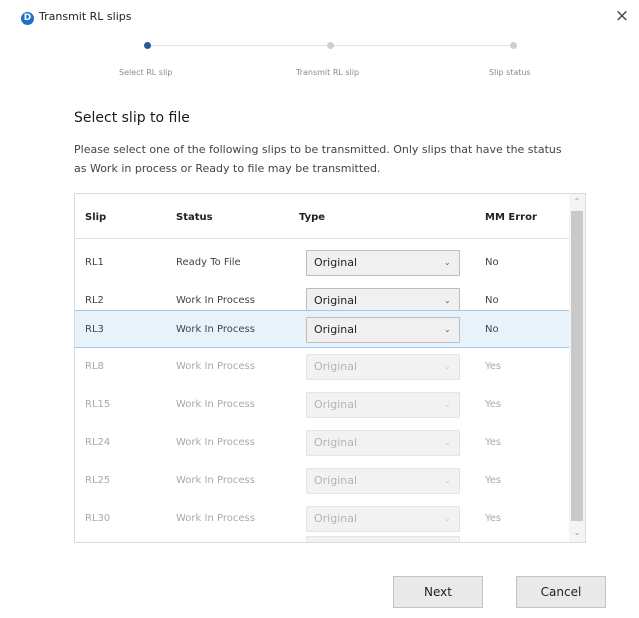 The height and width of the screenshot is (618, 639). I want to click on column-header-status: Status, so click(194, 217).